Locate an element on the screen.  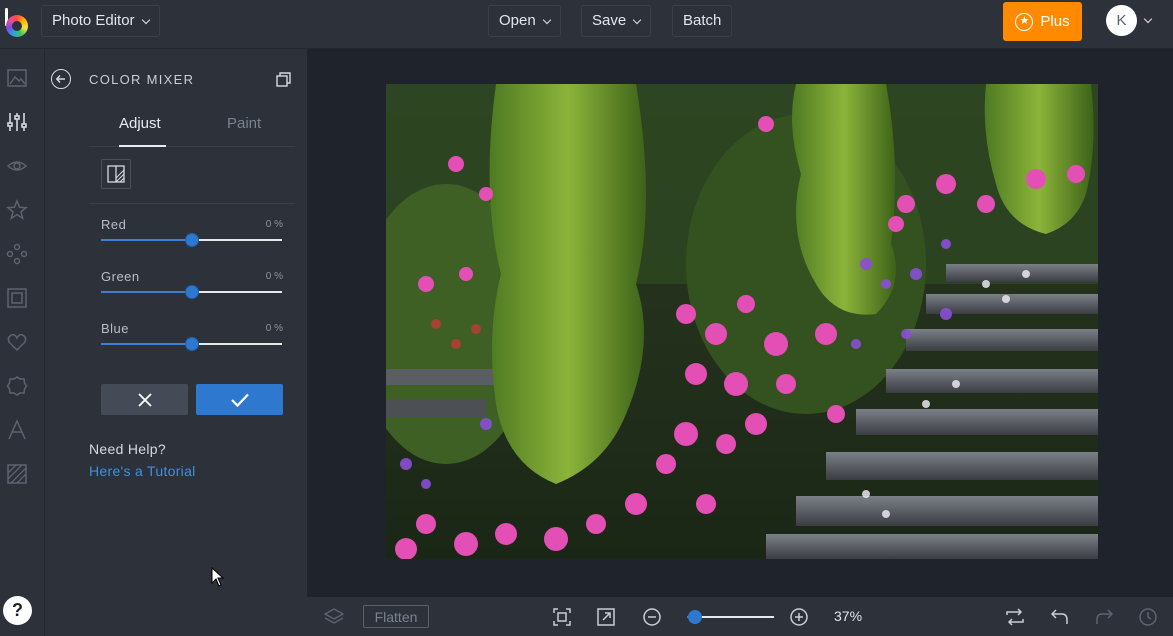
help-title: Need Help? is located at coordinates (127, 449).